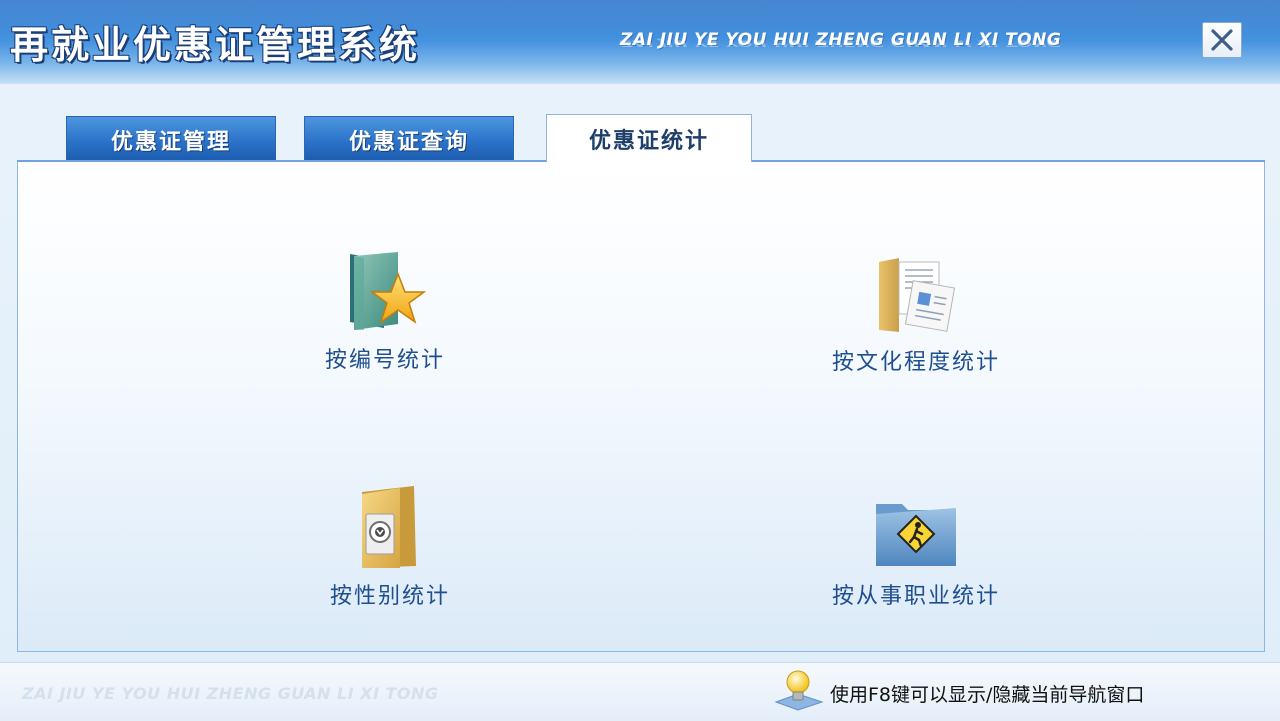 Image resolution: width=1280 pixels, height=721 pixels. What do you see at coordinates (384, 360) in the screenshot?
I see `stat-by-number-label: 按编号统计` at bounding box center [384, 360].